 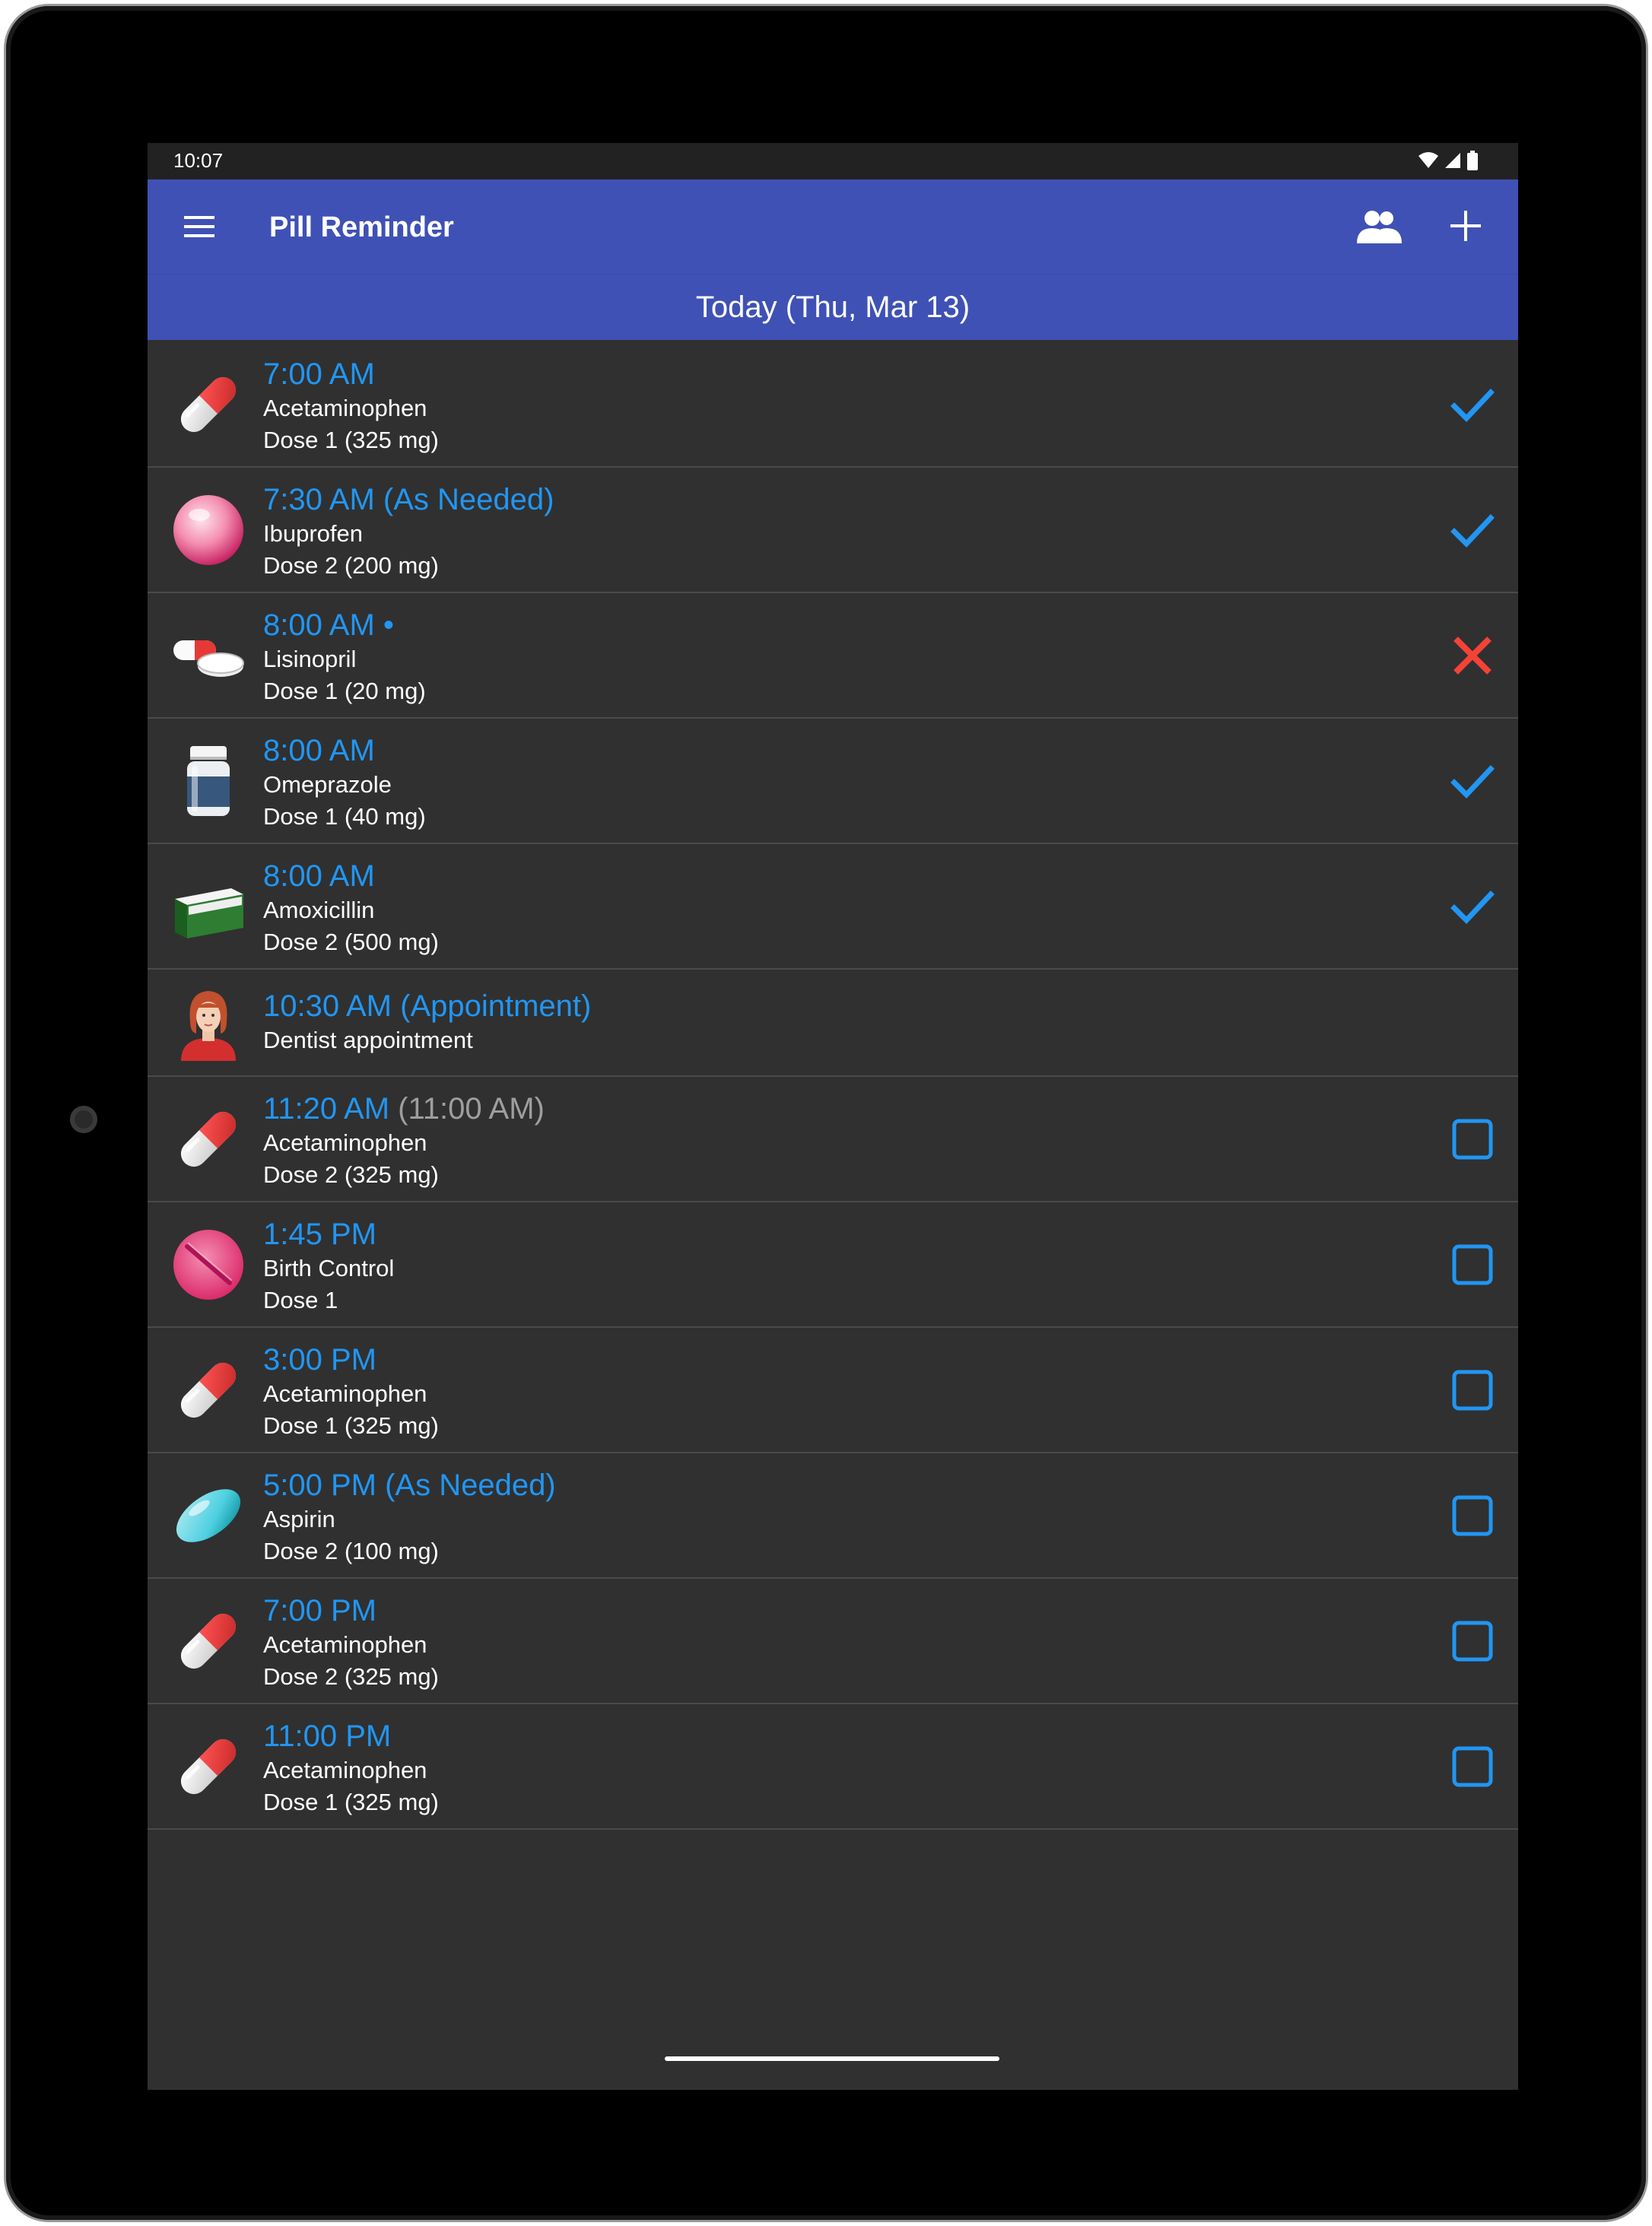 I want to click on camera-icon, so click(x=83, y=1120).